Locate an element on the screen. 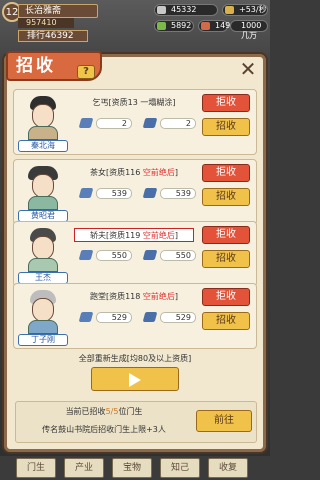 The image size is (320, 480). candidate-info: 茶女[资质116 空前绝后] is located at coordinates (134, 172).